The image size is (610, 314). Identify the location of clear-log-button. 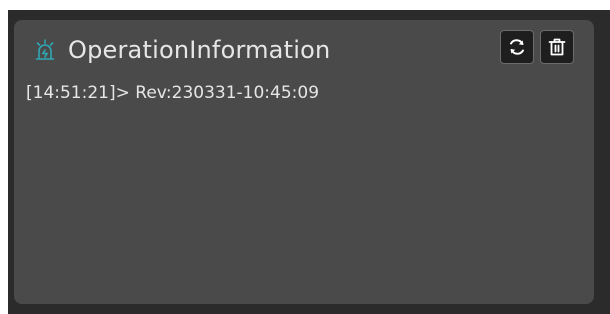
(557, 47).